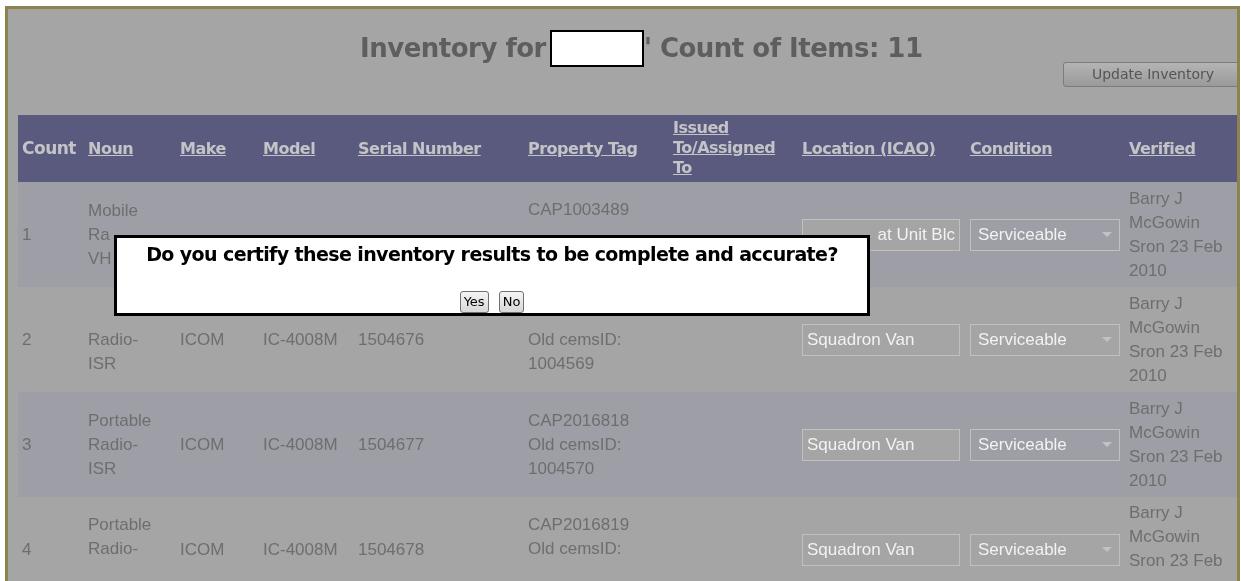 Image resolution: width=1241 pixels, height=581 pixels. I want to click on column-sort-link: Location (ICAO), so click(869, 148).